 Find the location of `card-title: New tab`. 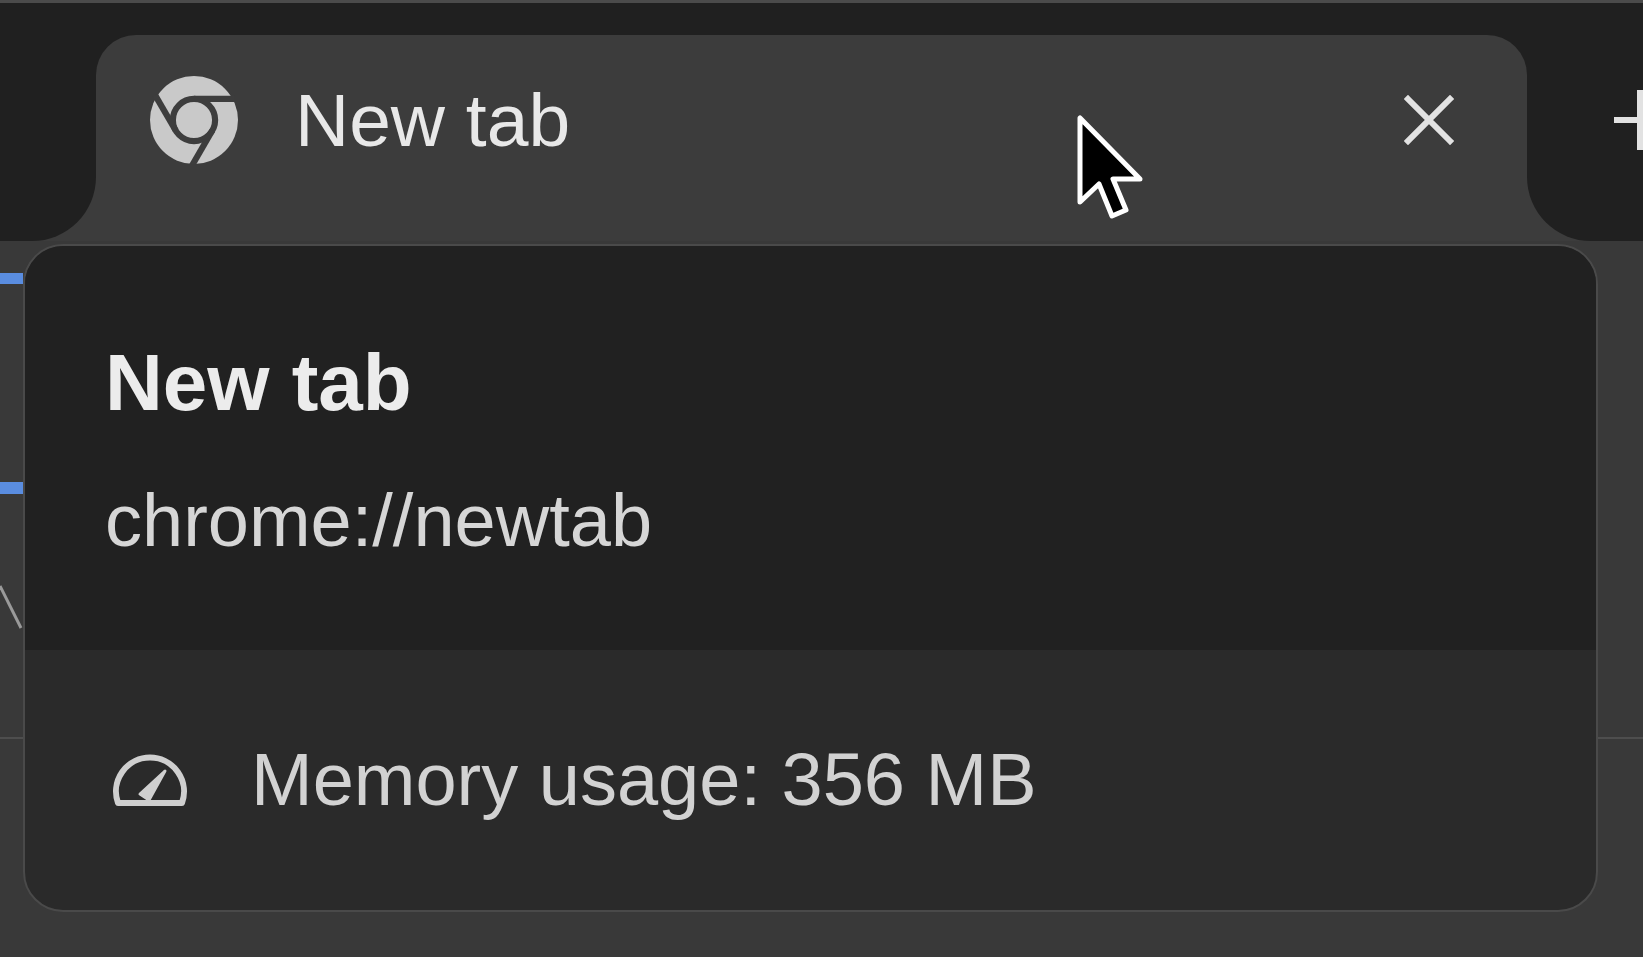

card-title: New tab is located at coordinates (258, 383).